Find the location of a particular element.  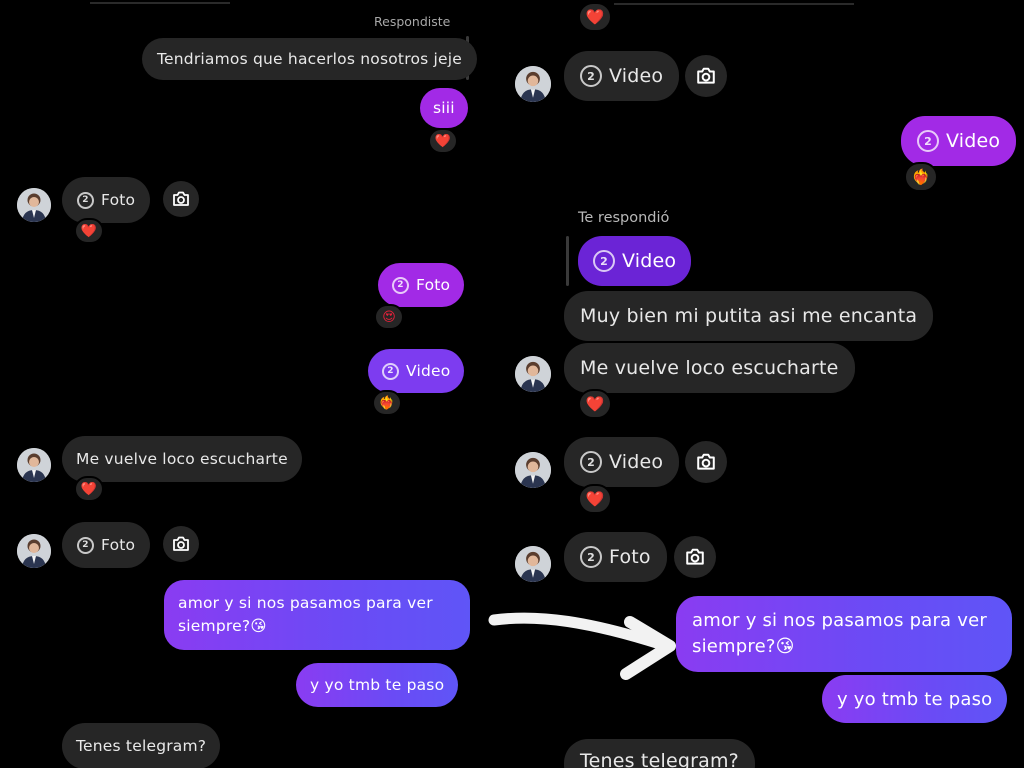

received-message-bubble: Muy bien mi putita asi me encanta is located at coordinates (749, 316).